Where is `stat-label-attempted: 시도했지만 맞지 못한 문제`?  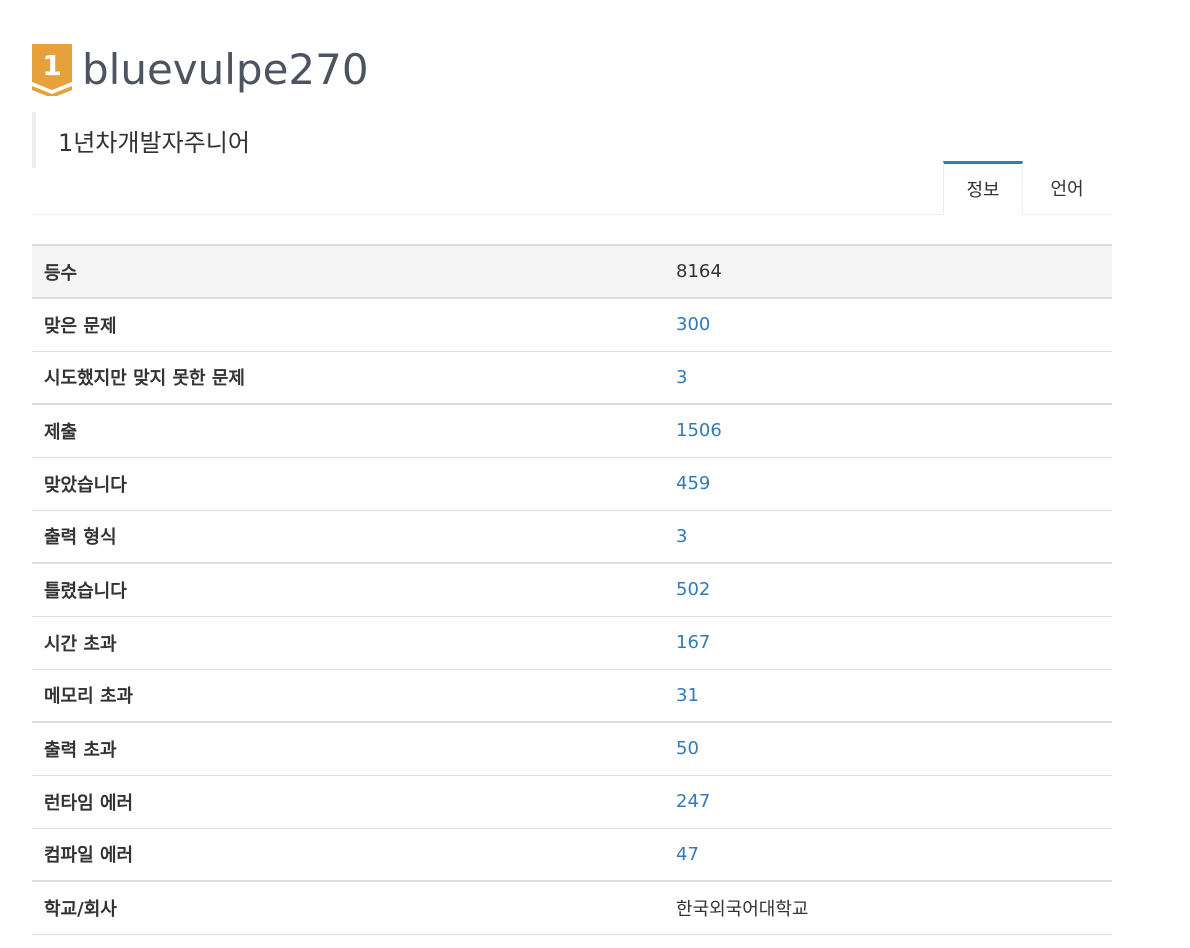 stat-label-attempted: 시도했지만 맞지 못한 문제 is located at coordinates (348, 378).